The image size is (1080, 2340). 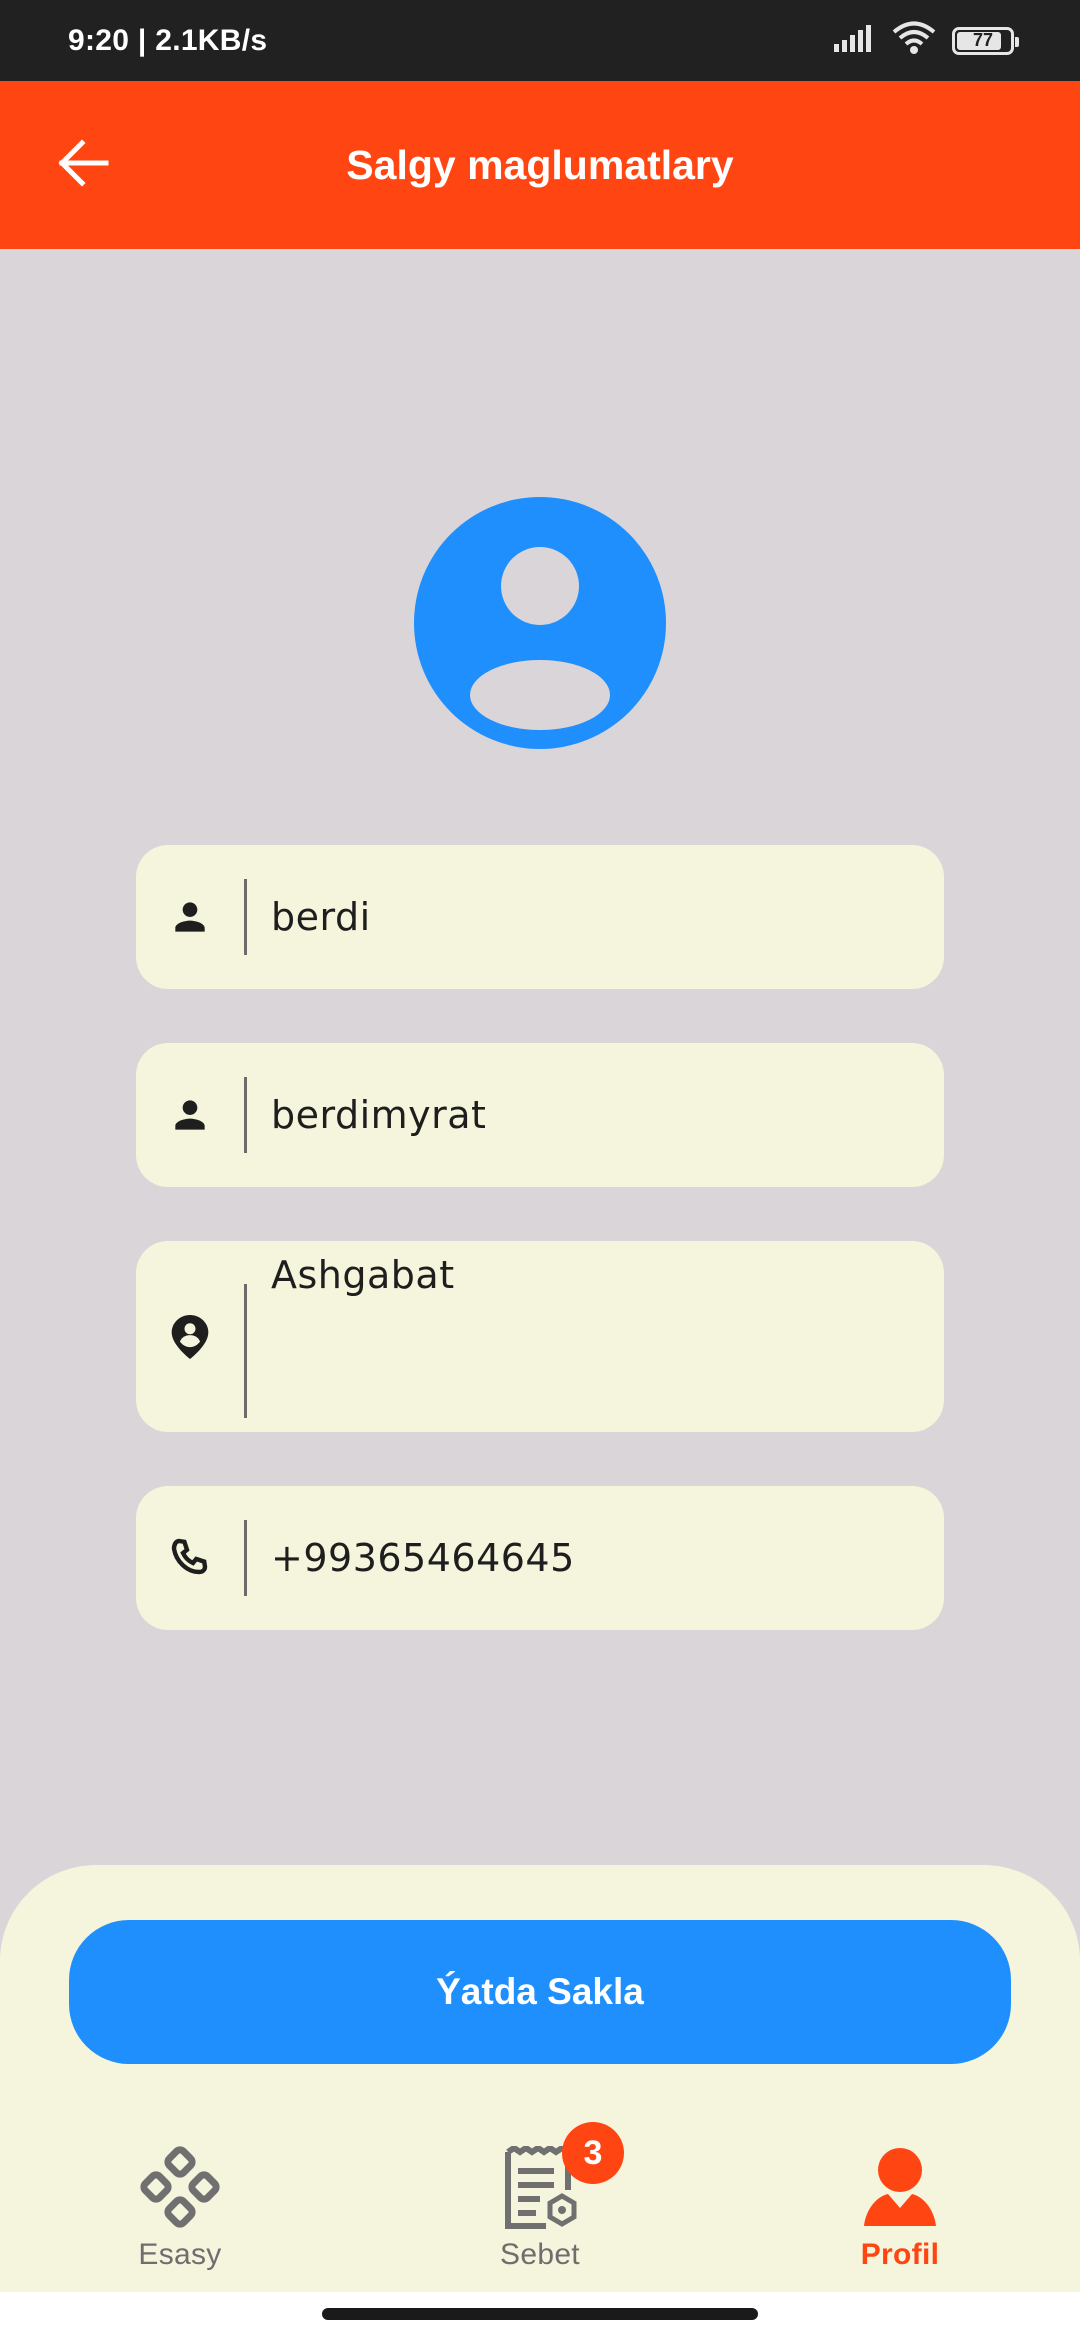 What do you see at coordinates (540, 2314) in the screenshot?
I see `home-indicator` at bounding box center [540, 2314].